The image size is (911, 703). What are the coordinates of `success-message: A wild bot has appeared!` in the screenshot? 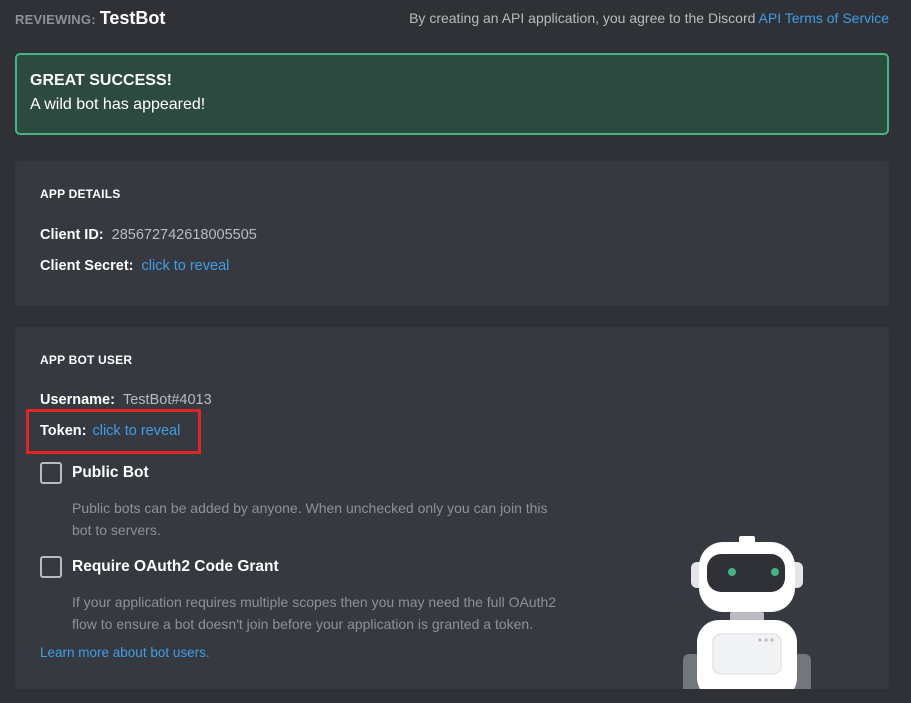 It's located at (118, 104).